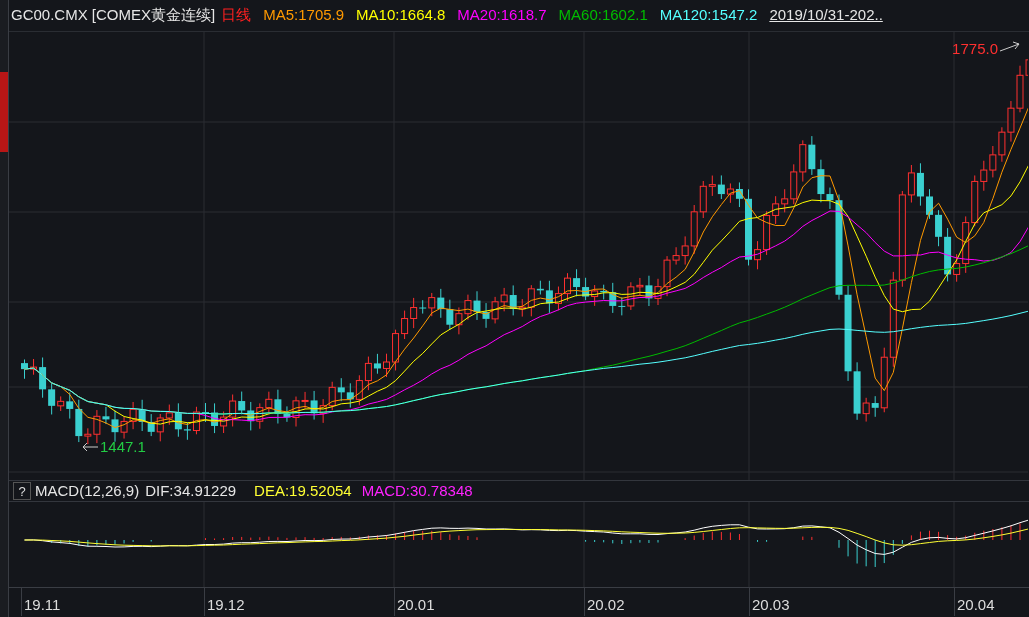 This screenshot has width=1029, height=617. Describe the element at coordinates (975, 49) in the screenshot. I see `high-price-label: 1775.0` at that location.